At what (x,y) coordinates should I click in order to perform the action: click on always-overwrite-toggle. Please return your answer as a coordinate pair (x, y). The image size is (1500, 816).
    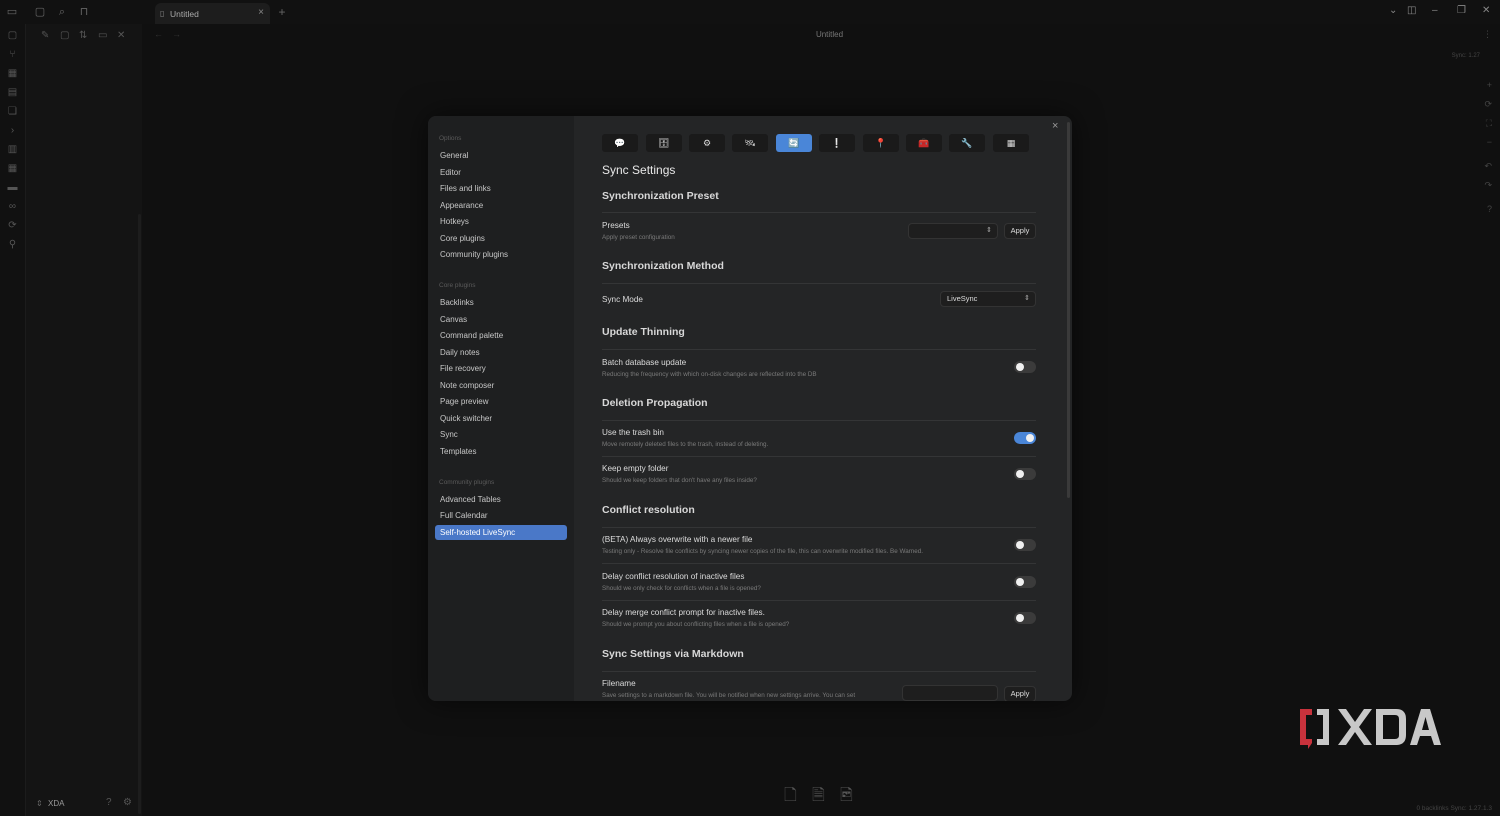
    Looking at the image, I should click on (1025, 545).